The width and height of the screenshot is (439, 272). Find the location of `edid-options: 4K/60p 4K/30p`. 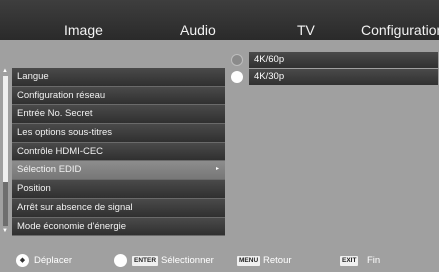

edid-options: 4K/60p 4K/30p is located at coordinates (334, 69).